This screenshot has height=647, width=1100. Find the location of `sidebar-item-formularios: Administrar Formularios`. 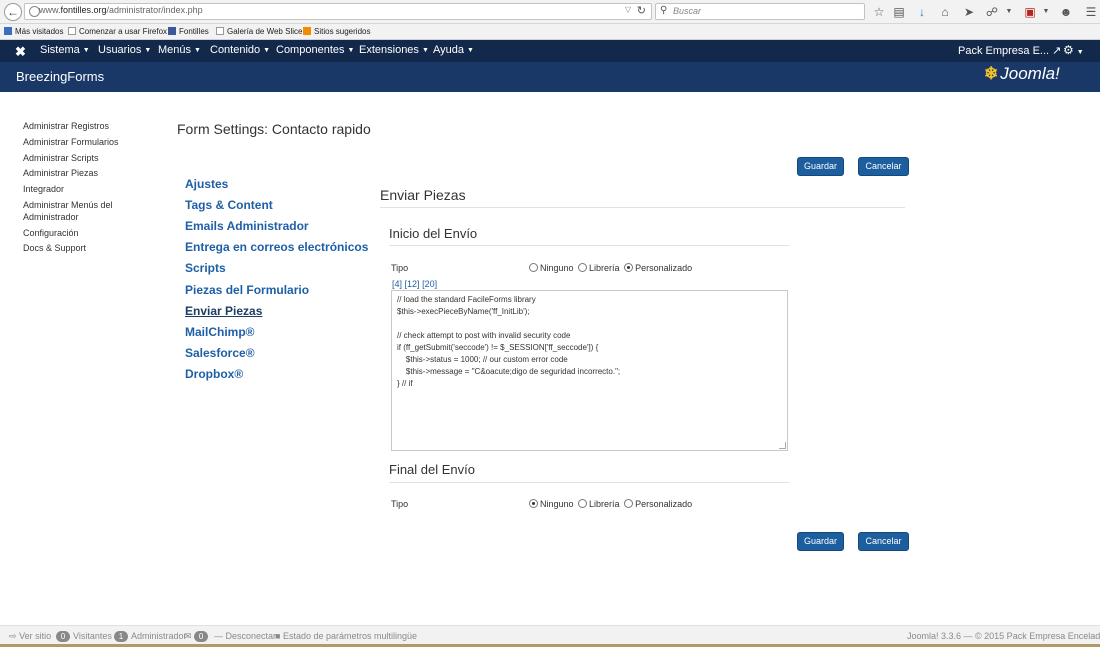

sidebar-item-formularios: Administrar Formularios is located at coordinates (71, 142).